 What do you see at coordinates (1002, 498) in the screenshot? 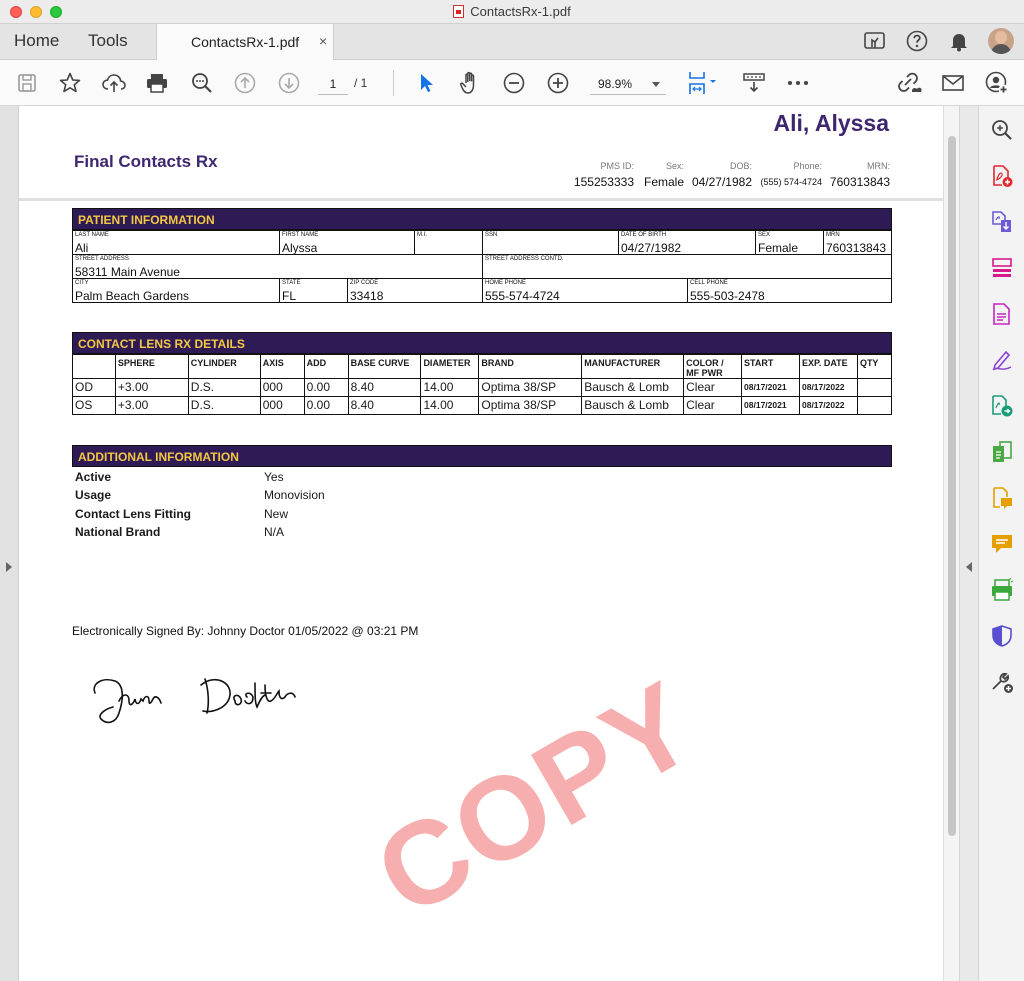
I see `comment-doc-icon` at bounding box center [1002, 498].